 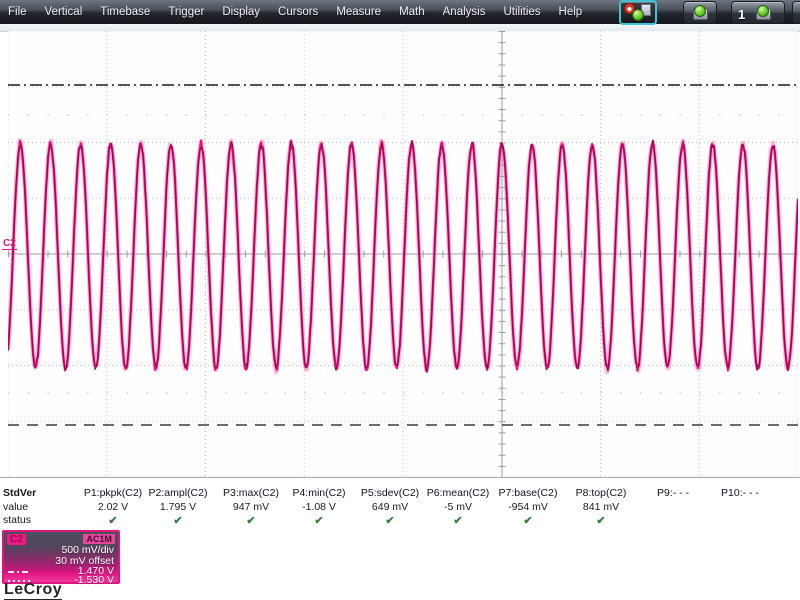 What do you see at coordinates (521, 12) in the screenshot?
I see `menu-utilities: Utilities` at bounding box center [521, 12].